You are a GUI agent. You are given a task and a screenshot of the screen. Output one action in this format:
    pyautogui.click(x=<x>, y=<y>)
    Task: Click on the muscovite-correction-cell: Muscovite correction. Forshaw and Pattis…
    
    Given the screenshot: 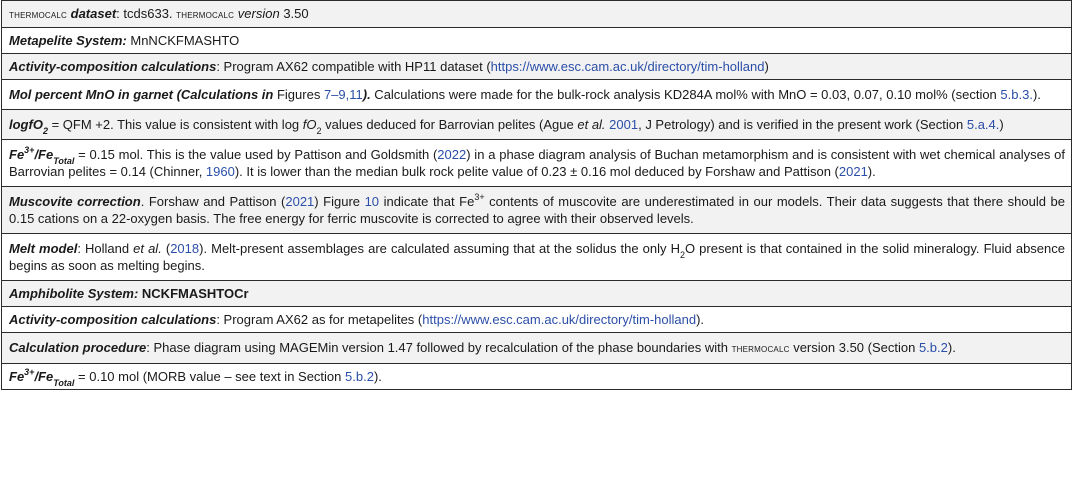 What is the action you would take?
    pyautogui.click(x=536, y=210)
    